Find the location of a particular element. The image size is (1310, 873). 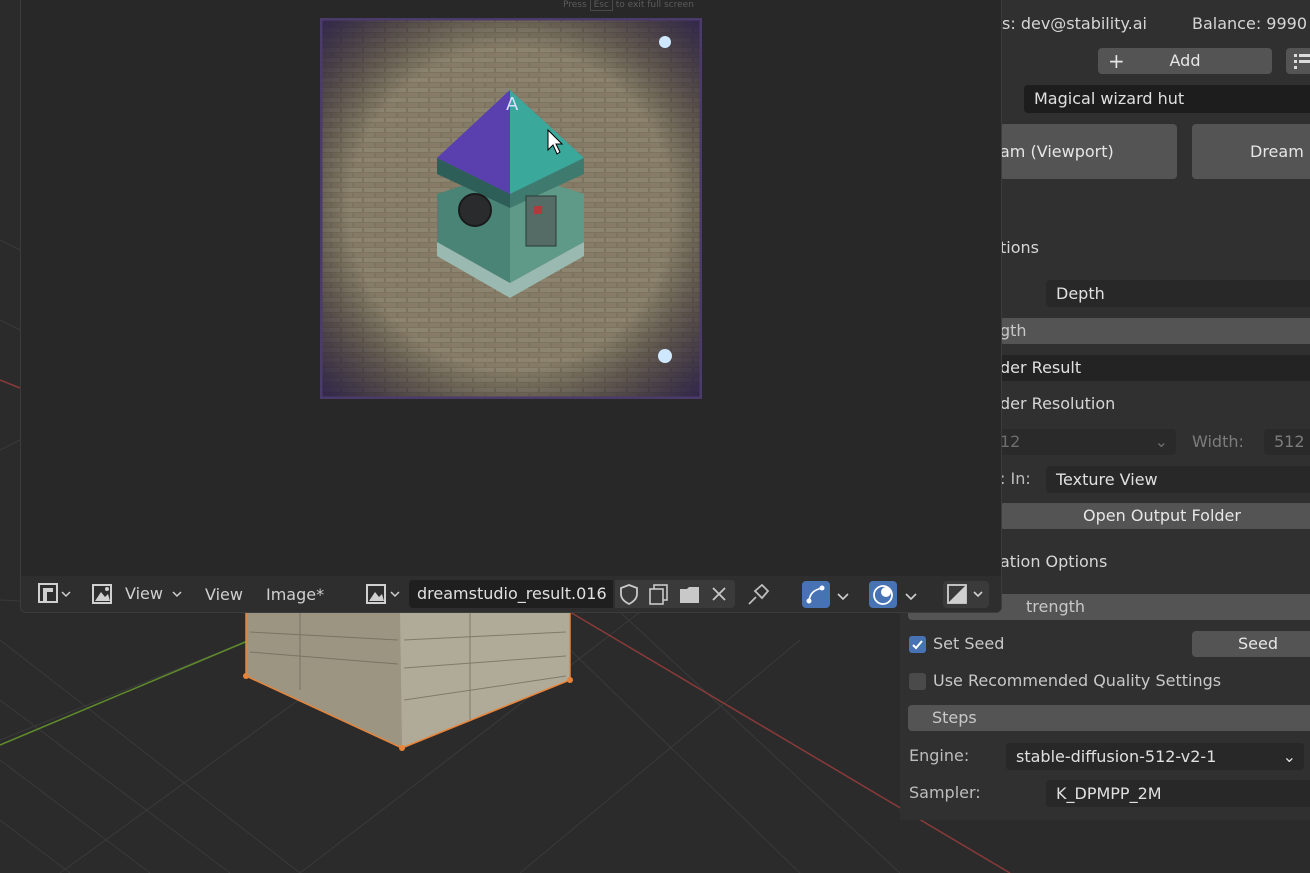

open-in-label: : In: is located at coordinates (1015, 478).